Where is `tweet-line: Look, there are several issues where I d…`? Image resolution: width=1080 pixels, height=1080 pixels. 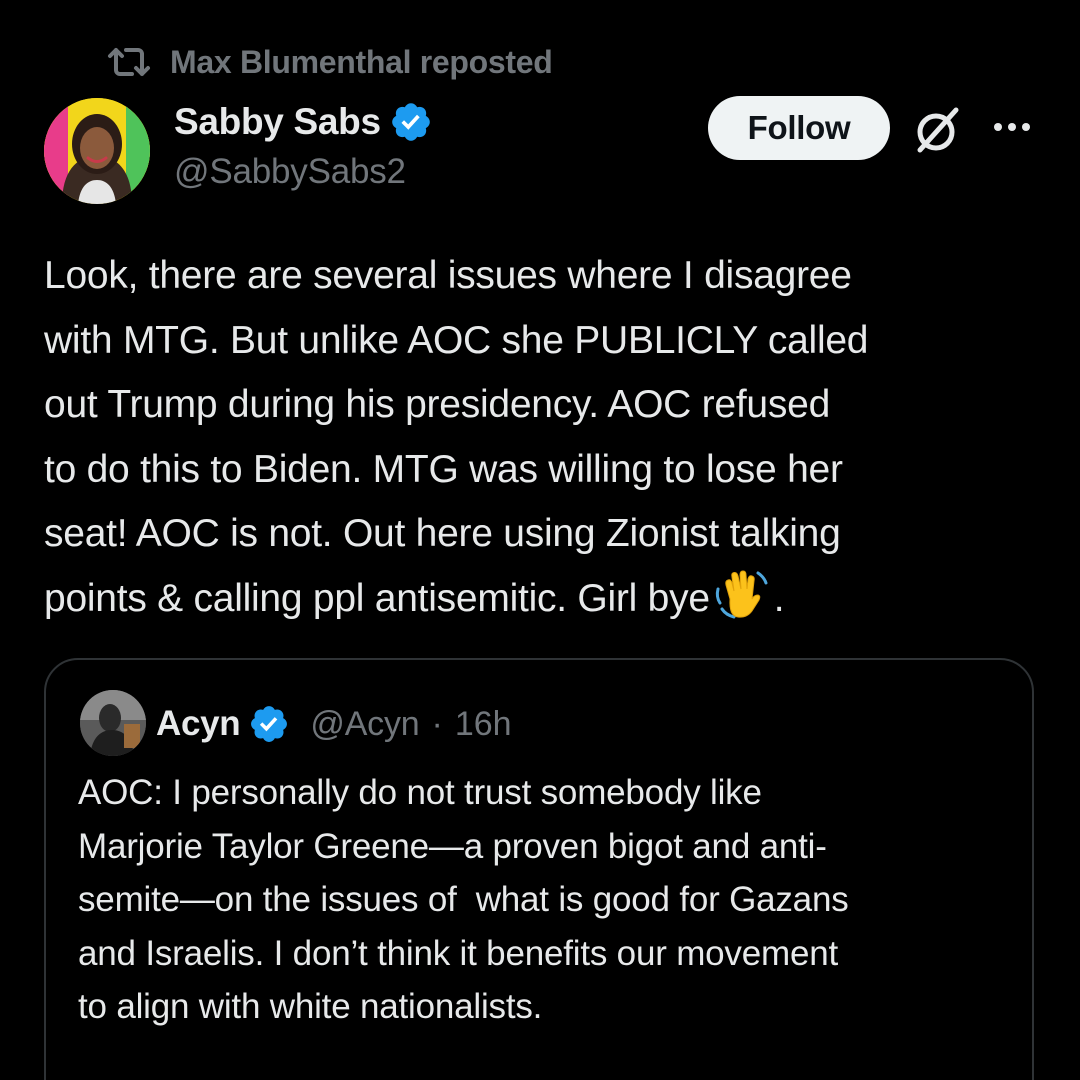 tweet-line: Look, there are several issues where I d… is located at coordinates (448, 275).